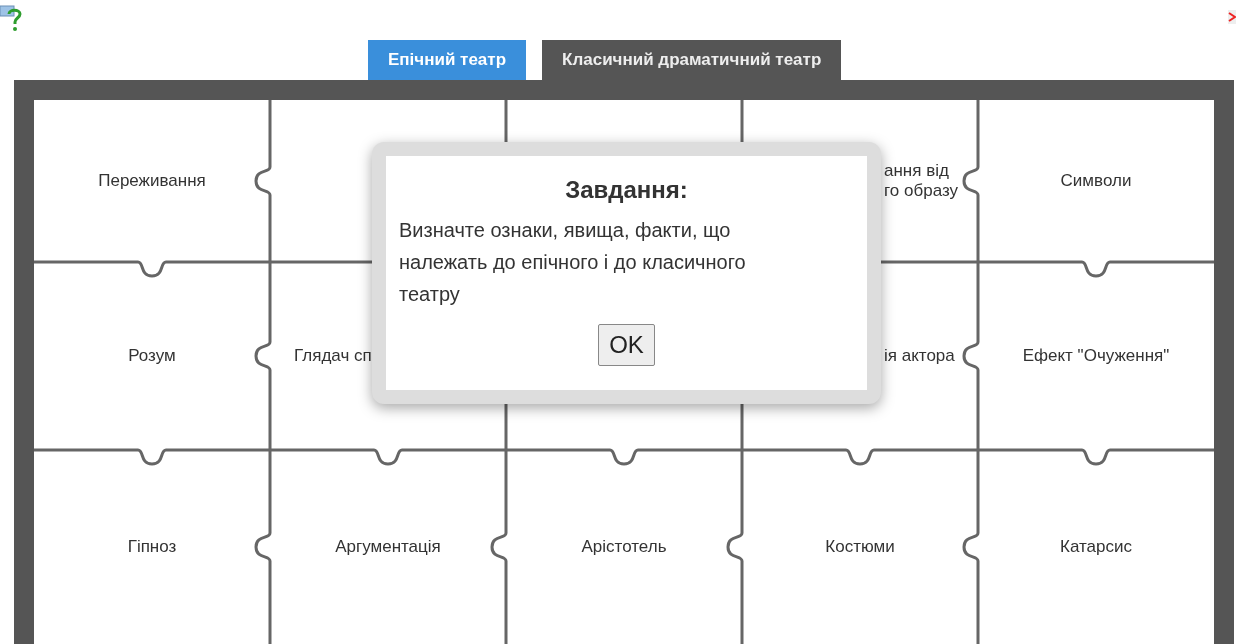 The height and width of the screenshot is (644, 1236). I want to click on tile-label: ія актора, so click(919, 356).